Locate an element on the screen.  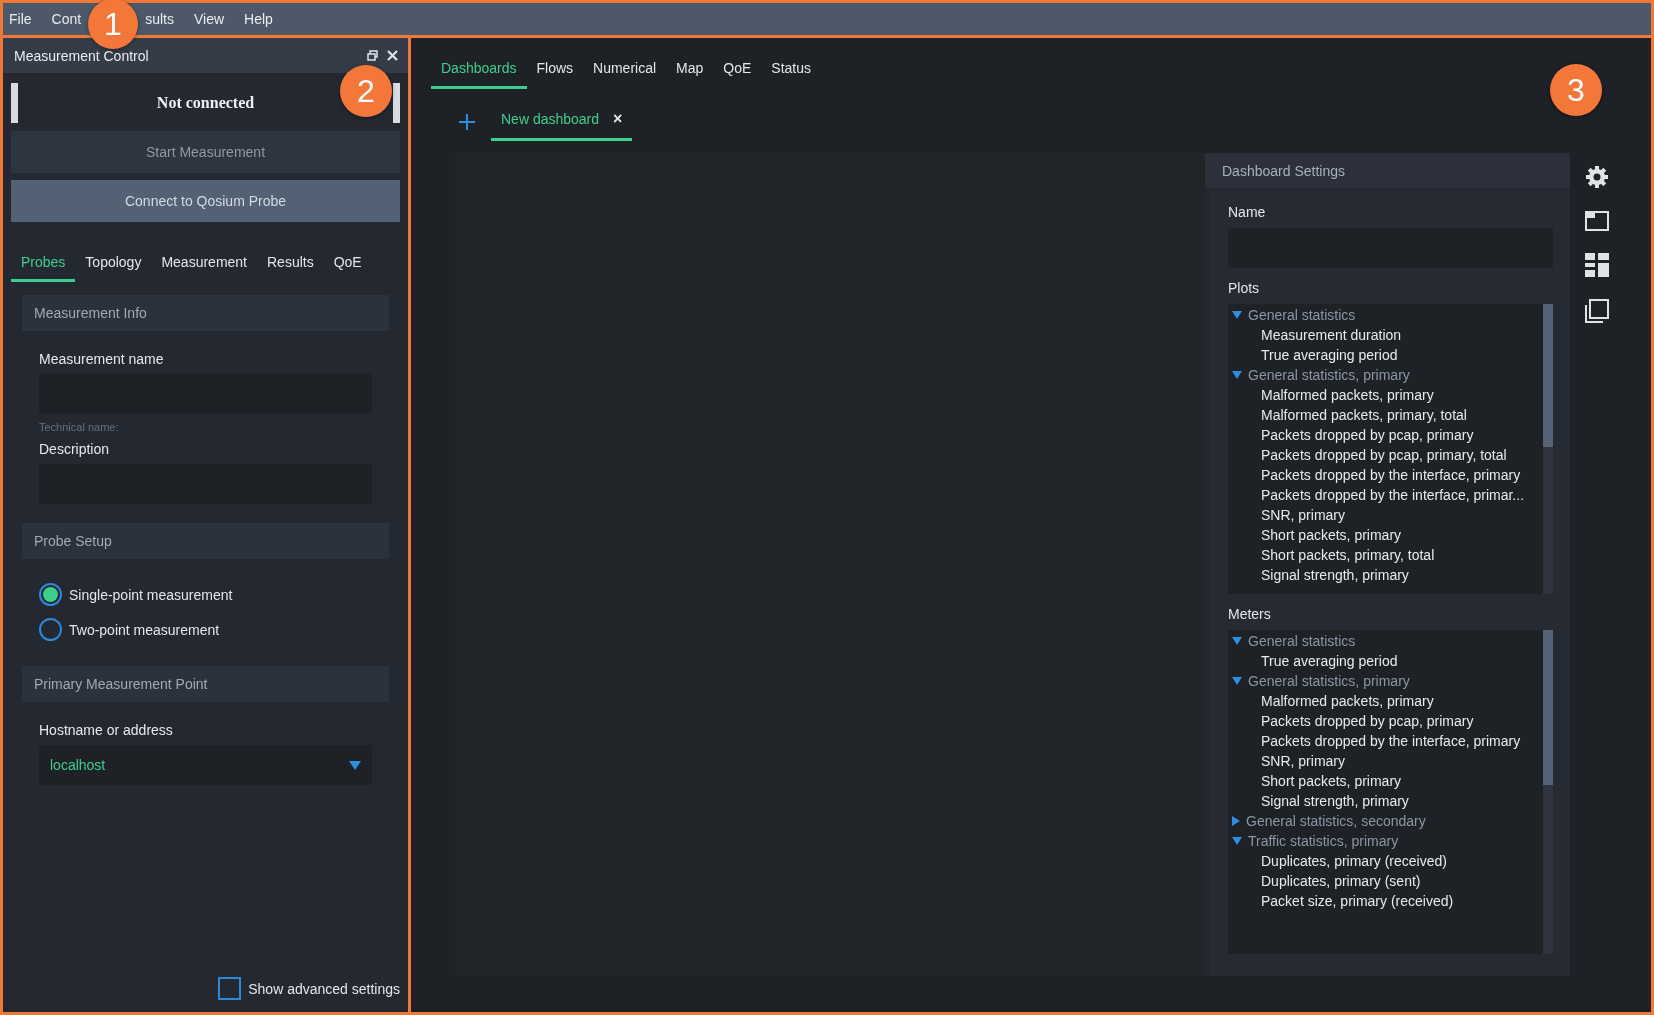
settings-icon is located at coordinates (1597, 177).